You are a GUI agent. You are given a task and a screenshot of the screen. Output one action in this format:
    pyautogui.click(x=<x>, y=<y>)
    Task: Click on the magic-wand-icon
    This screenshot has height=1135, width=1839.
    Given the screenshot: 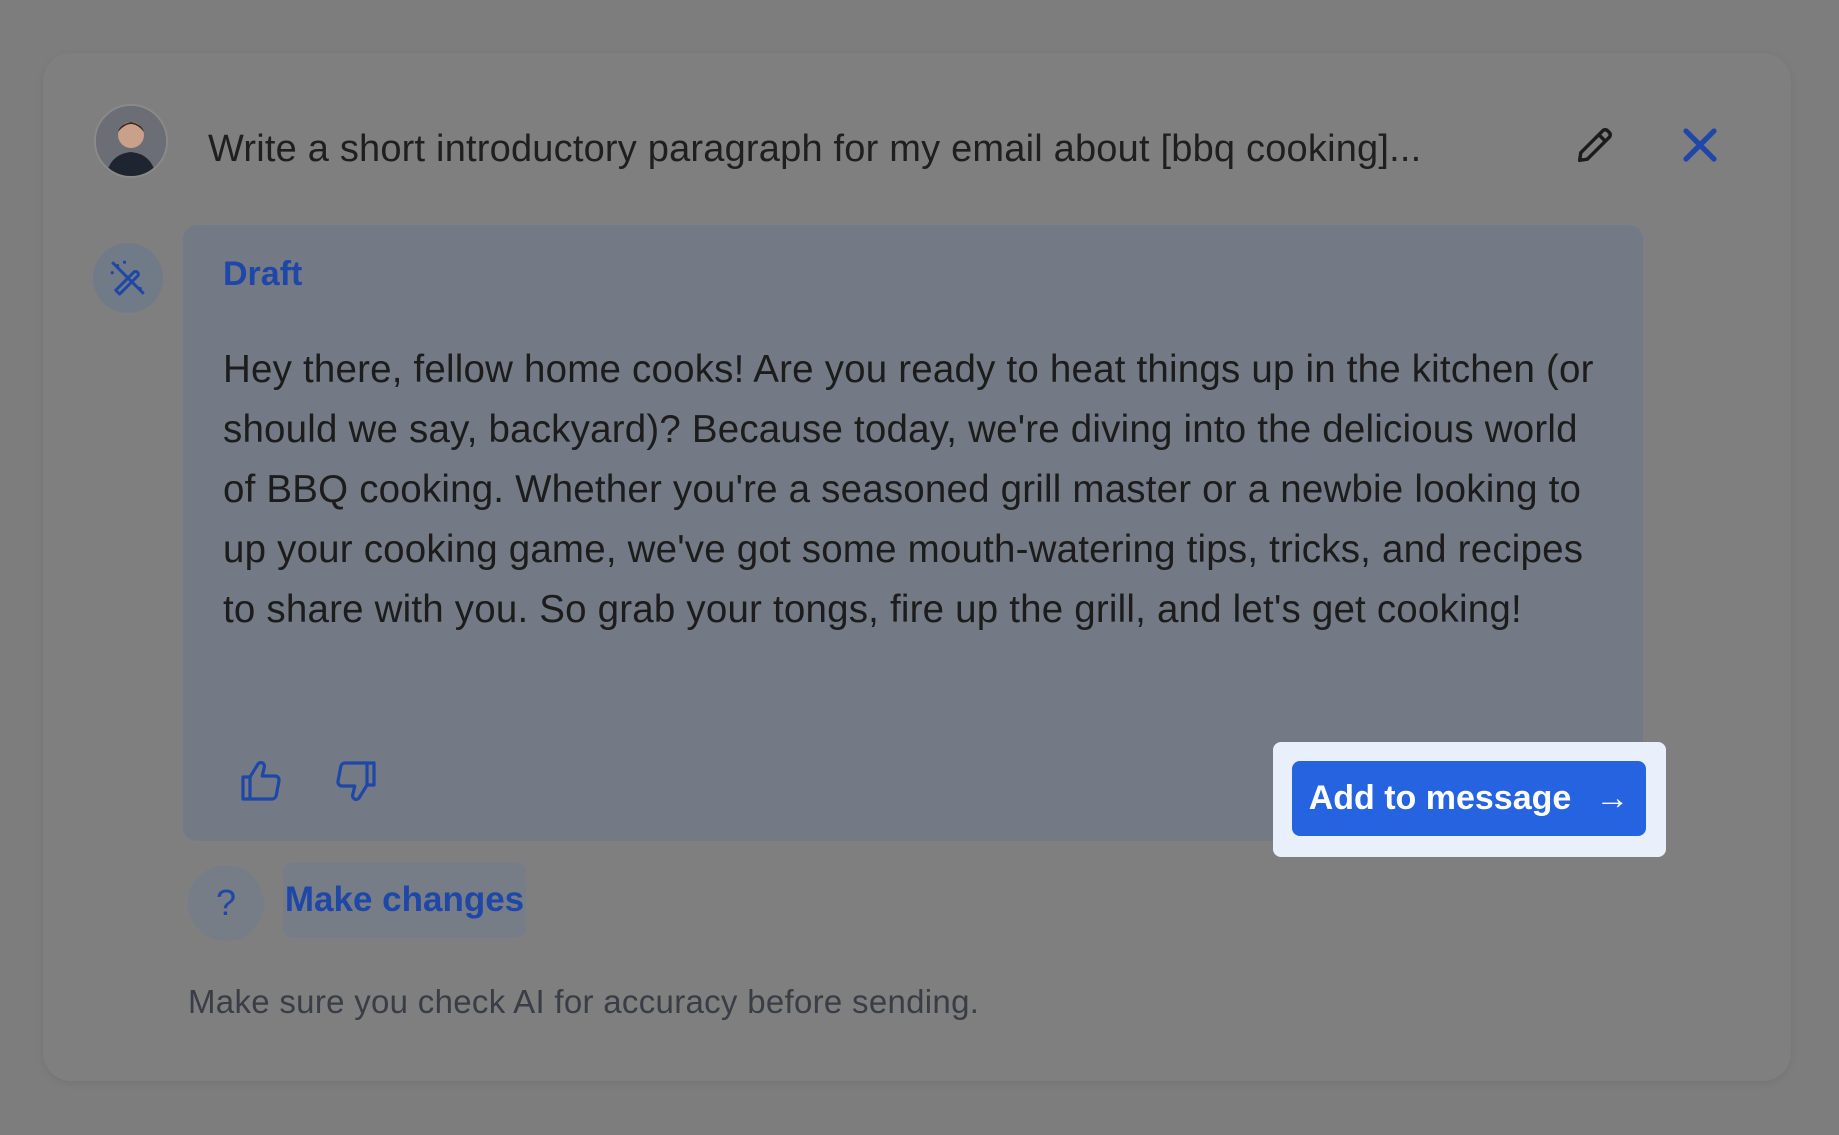 What is the action you would take?
    pyautogui.click(x=127, y=278)
    